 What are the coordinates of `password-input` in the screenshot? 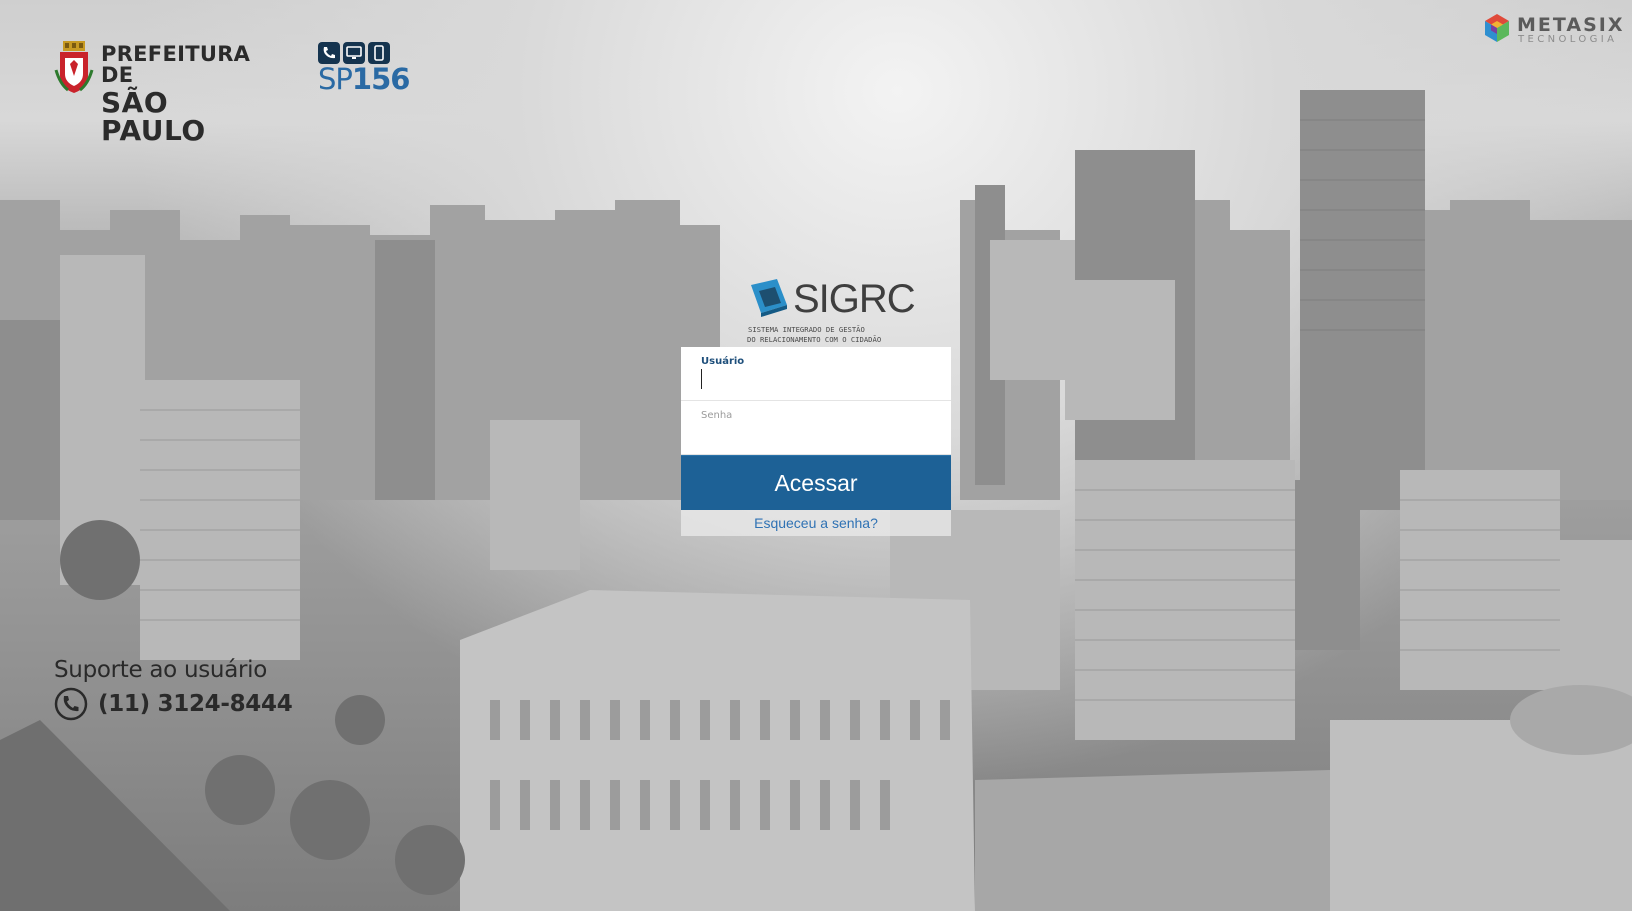 It's located at (816, 434).